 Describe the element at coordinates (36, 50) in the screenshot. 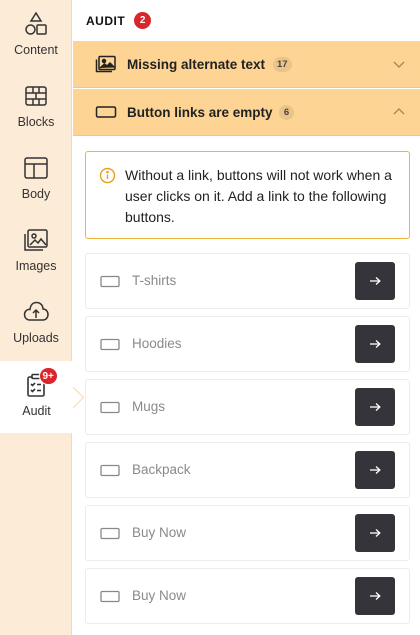

I see `sidebar-item-label: Content` at that location.